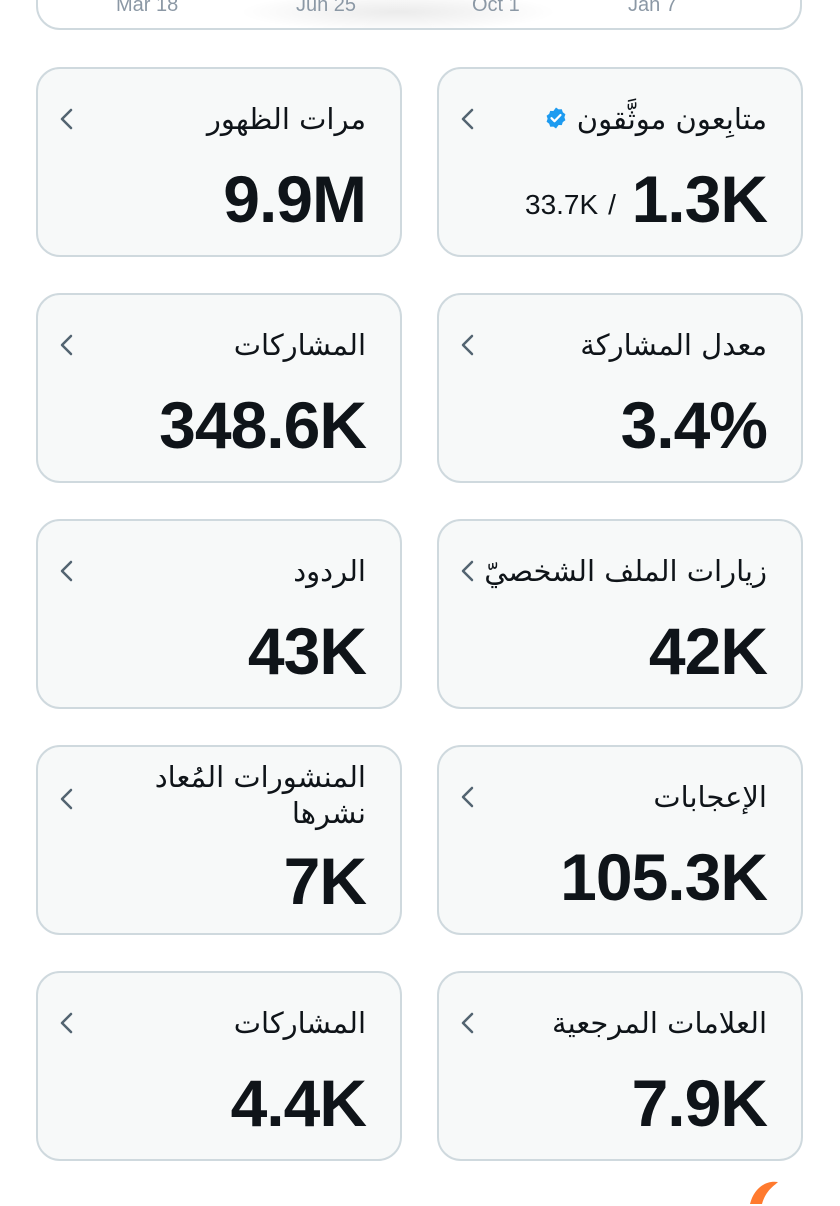  Describe the element at coordinates (694, 425) in the screenshot. I see `card-value: 3.4%` at that location.